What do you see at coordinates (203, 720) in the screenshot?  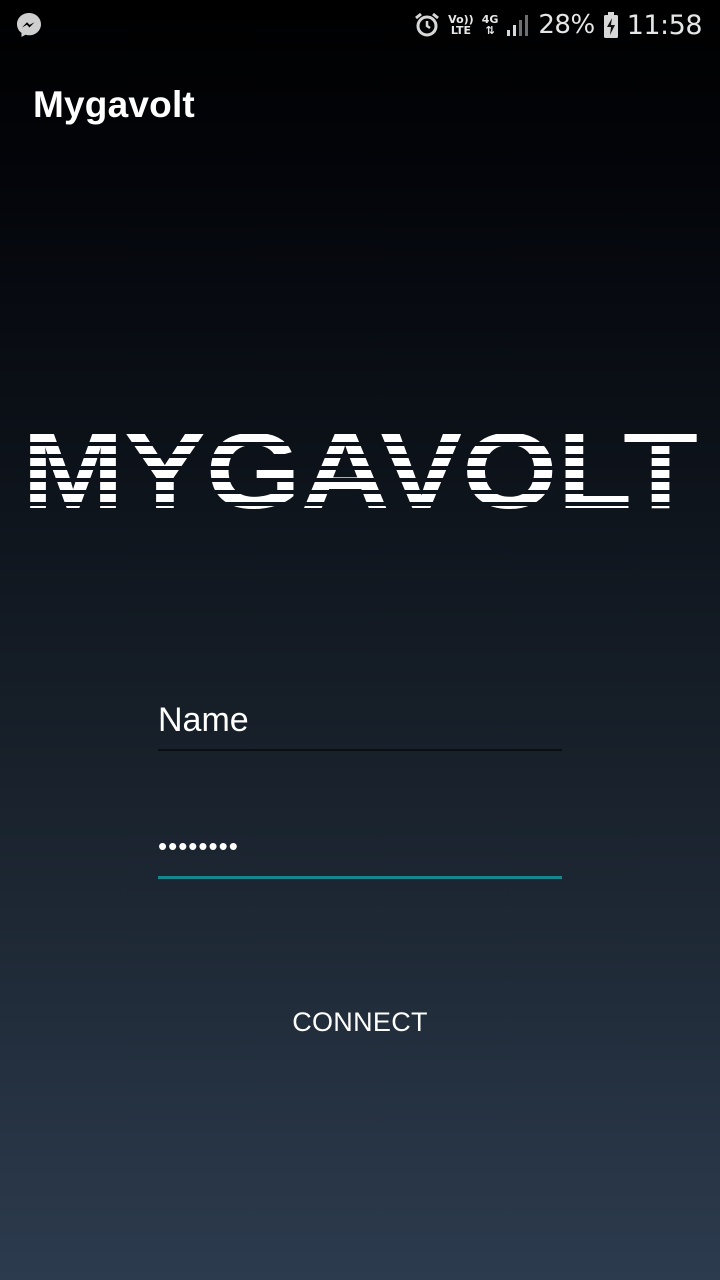 I see `name-field-value: Name` at bounding box center [203, 720].